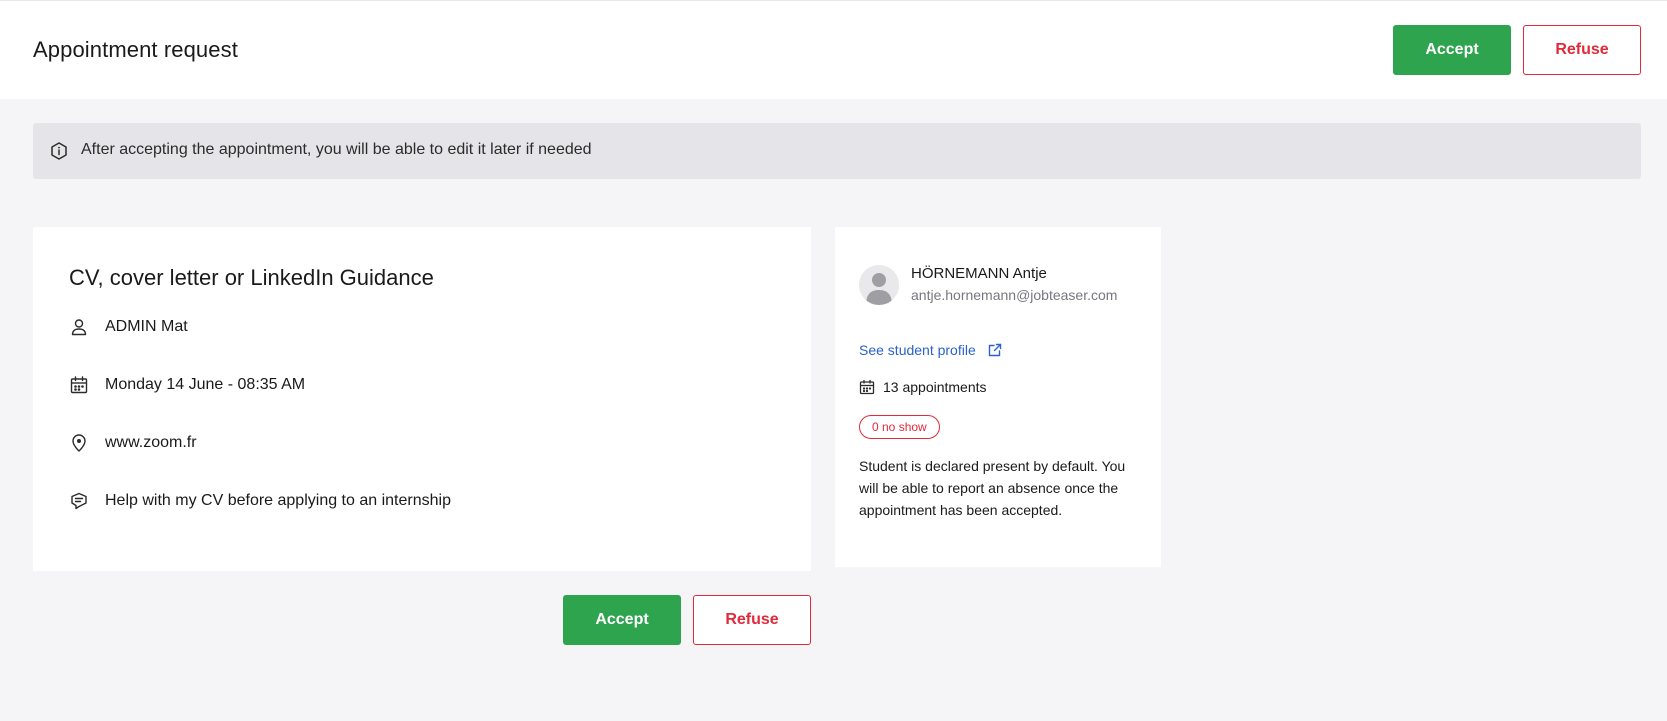 This screenshot has width=1667, height=721. I want to click on appointment-location-row: www.zoom.fr, so click(133, 443).